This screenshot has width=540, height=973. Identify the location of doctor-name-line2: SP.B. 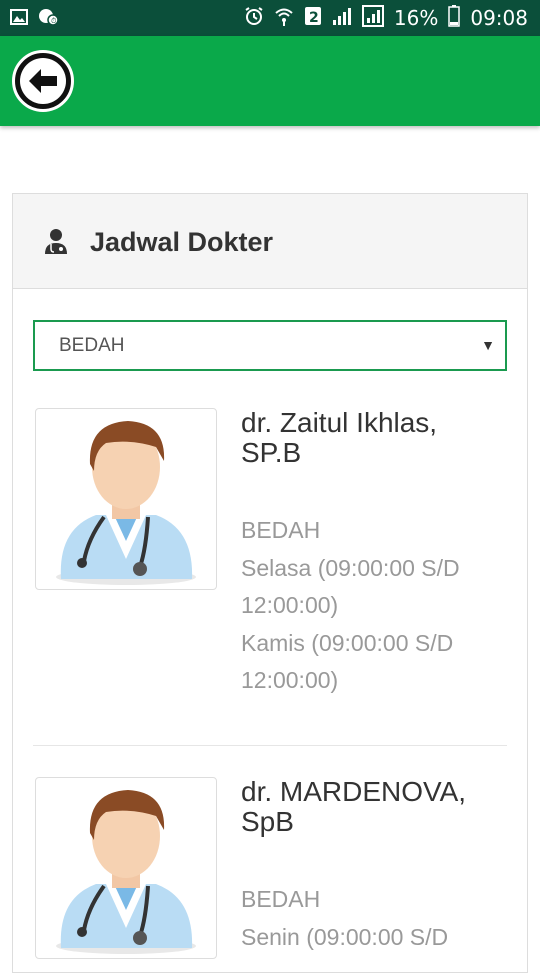
(271, 452).